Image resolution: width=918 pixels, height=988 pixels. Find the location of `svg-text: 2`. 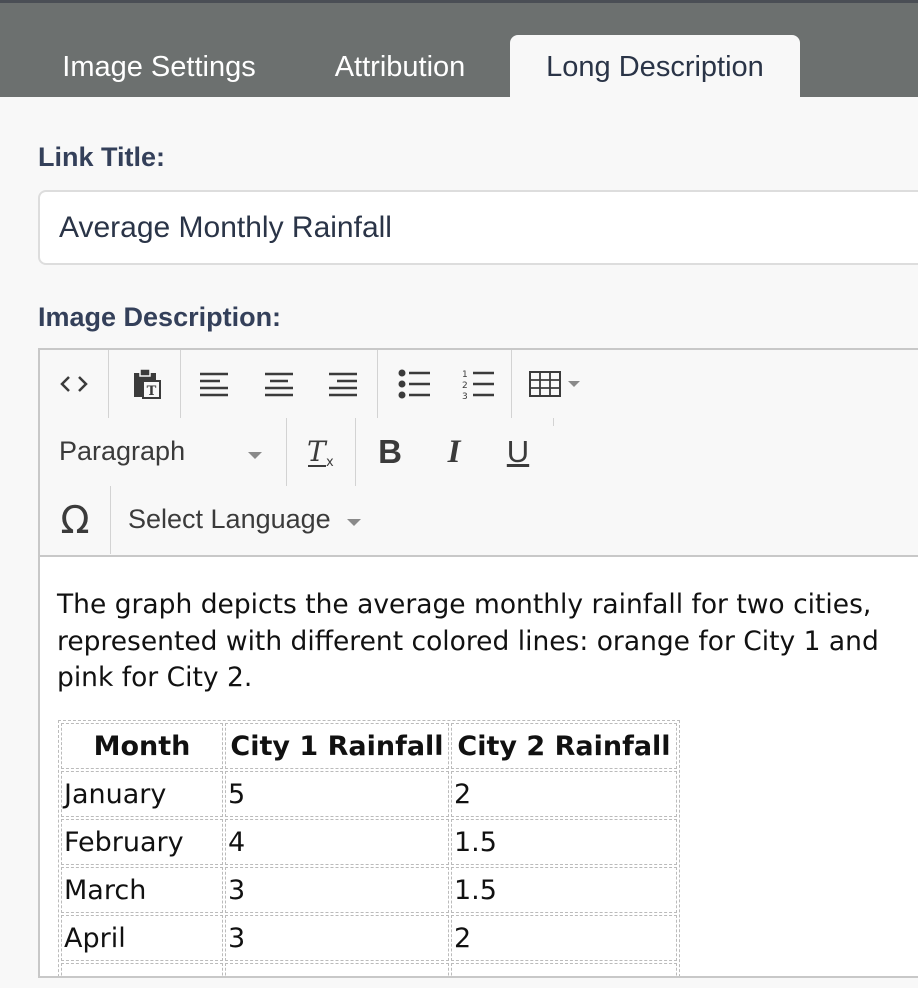

svg-text: 2 is located at coordinates (465, 386).